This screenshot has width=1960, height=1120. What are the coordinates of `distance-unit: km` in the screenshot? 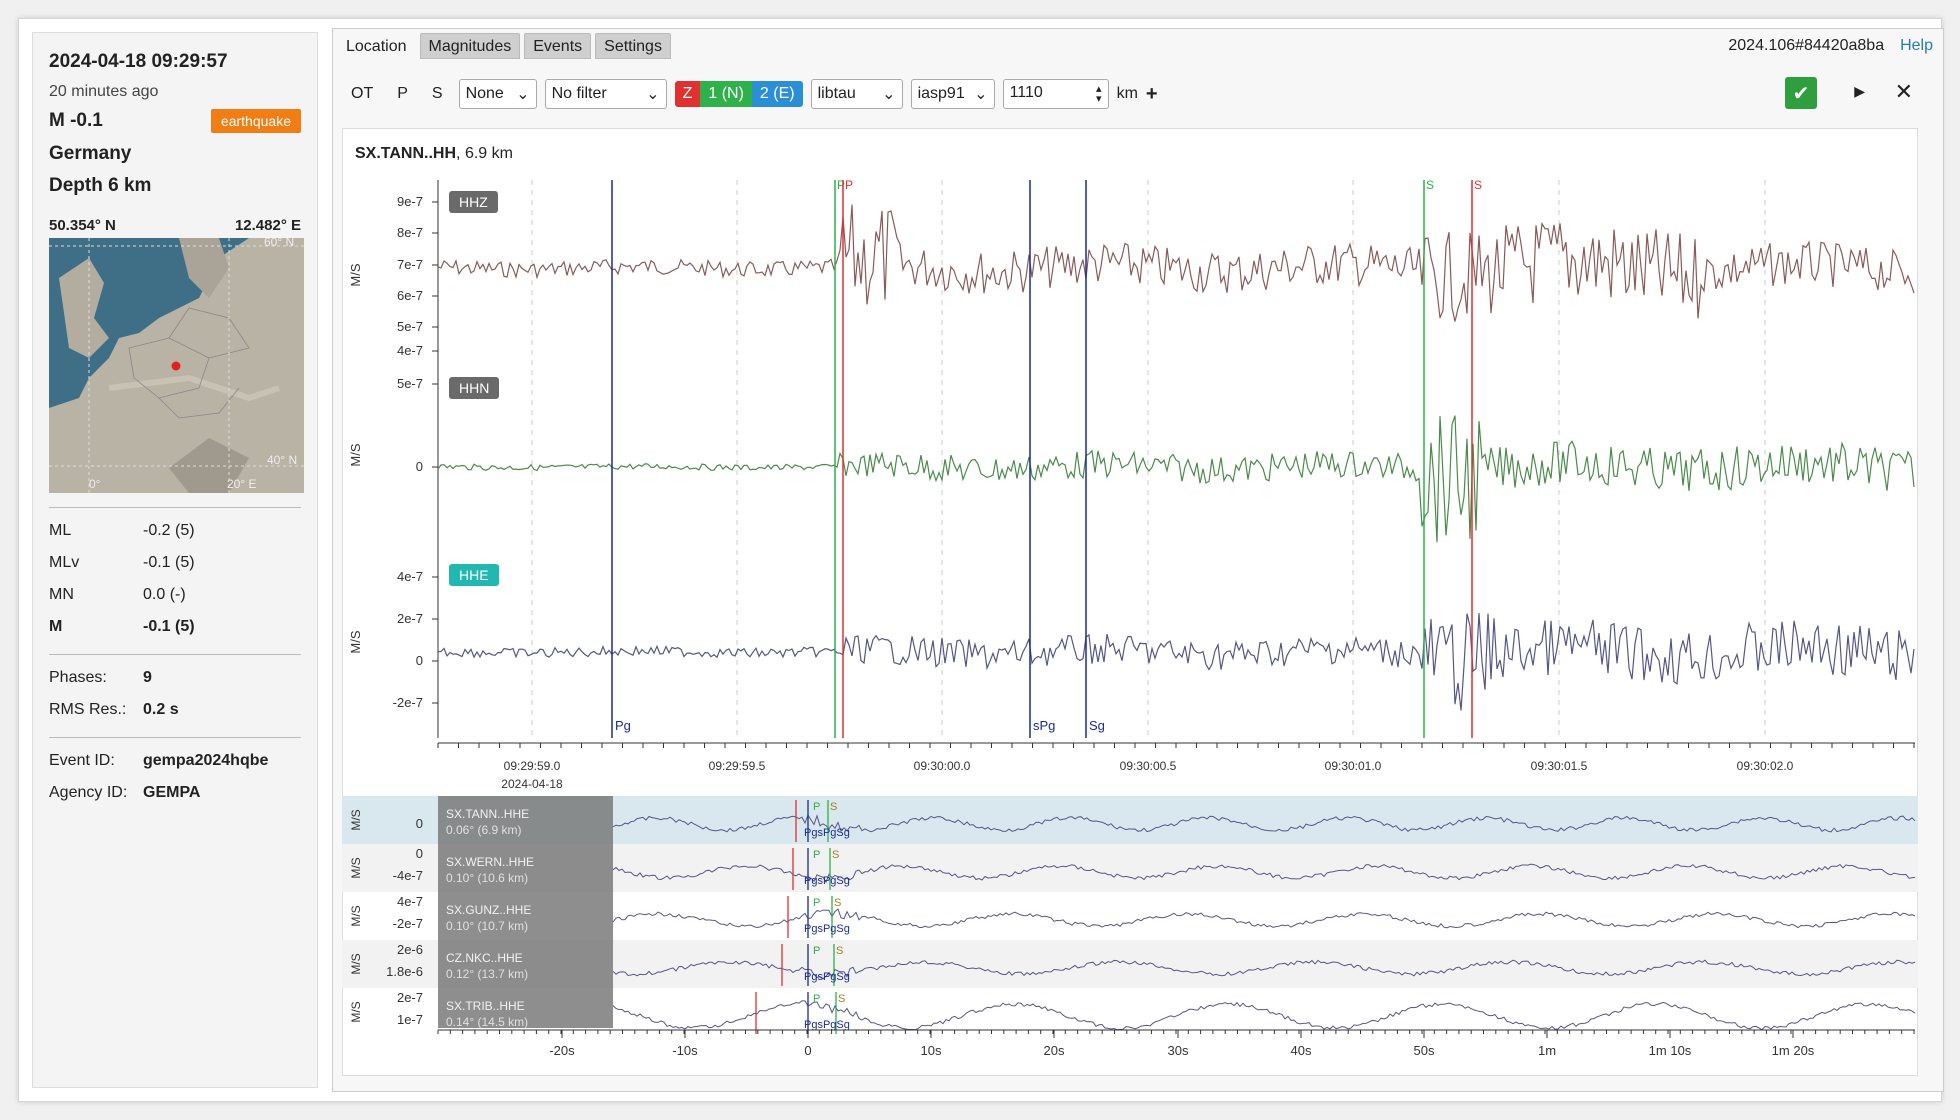 It's located at (1127, 93).